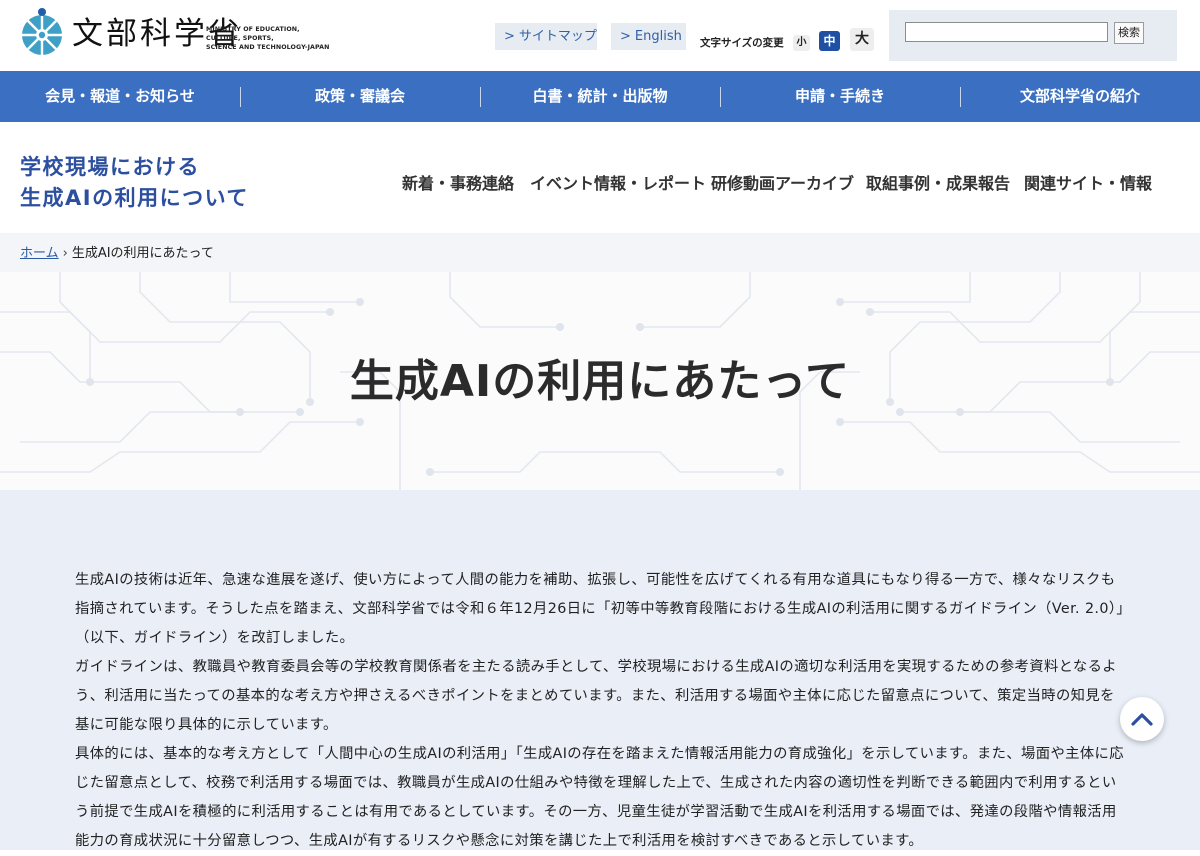  I want to click on font-size-medium-button: 中, so click(829, 41).